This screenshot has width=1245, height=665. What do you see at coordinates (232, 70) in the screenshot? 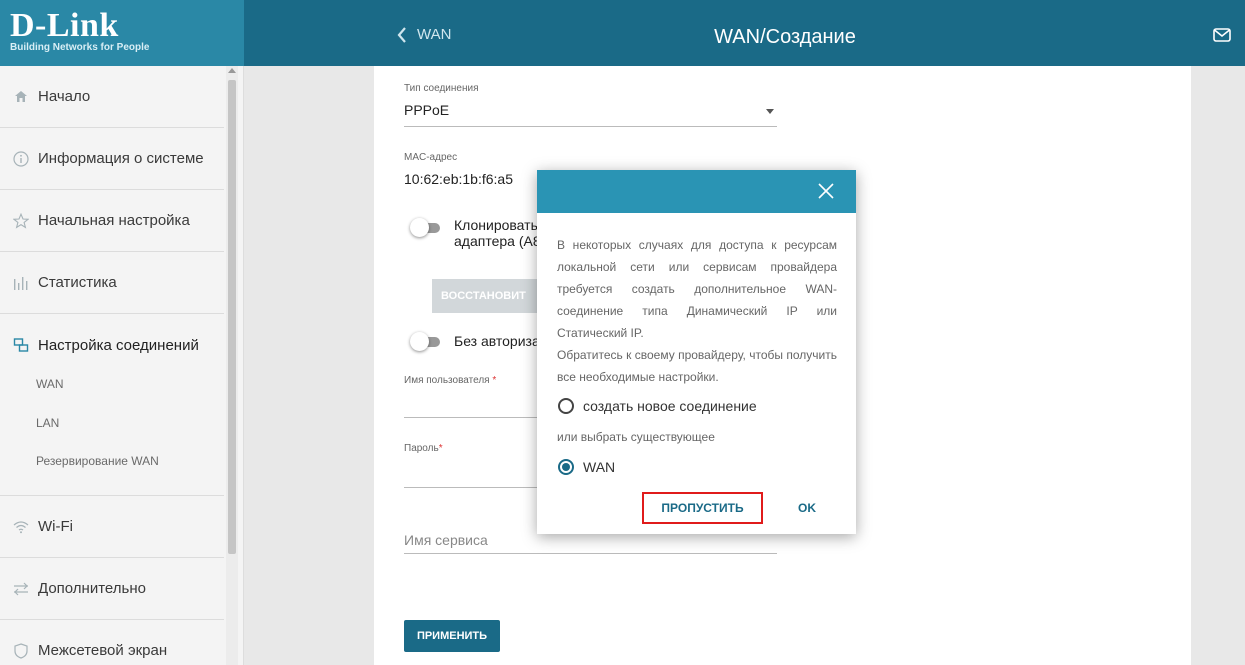
I see `scroll-up-arrow-icon` at bounding box center [232, 70].